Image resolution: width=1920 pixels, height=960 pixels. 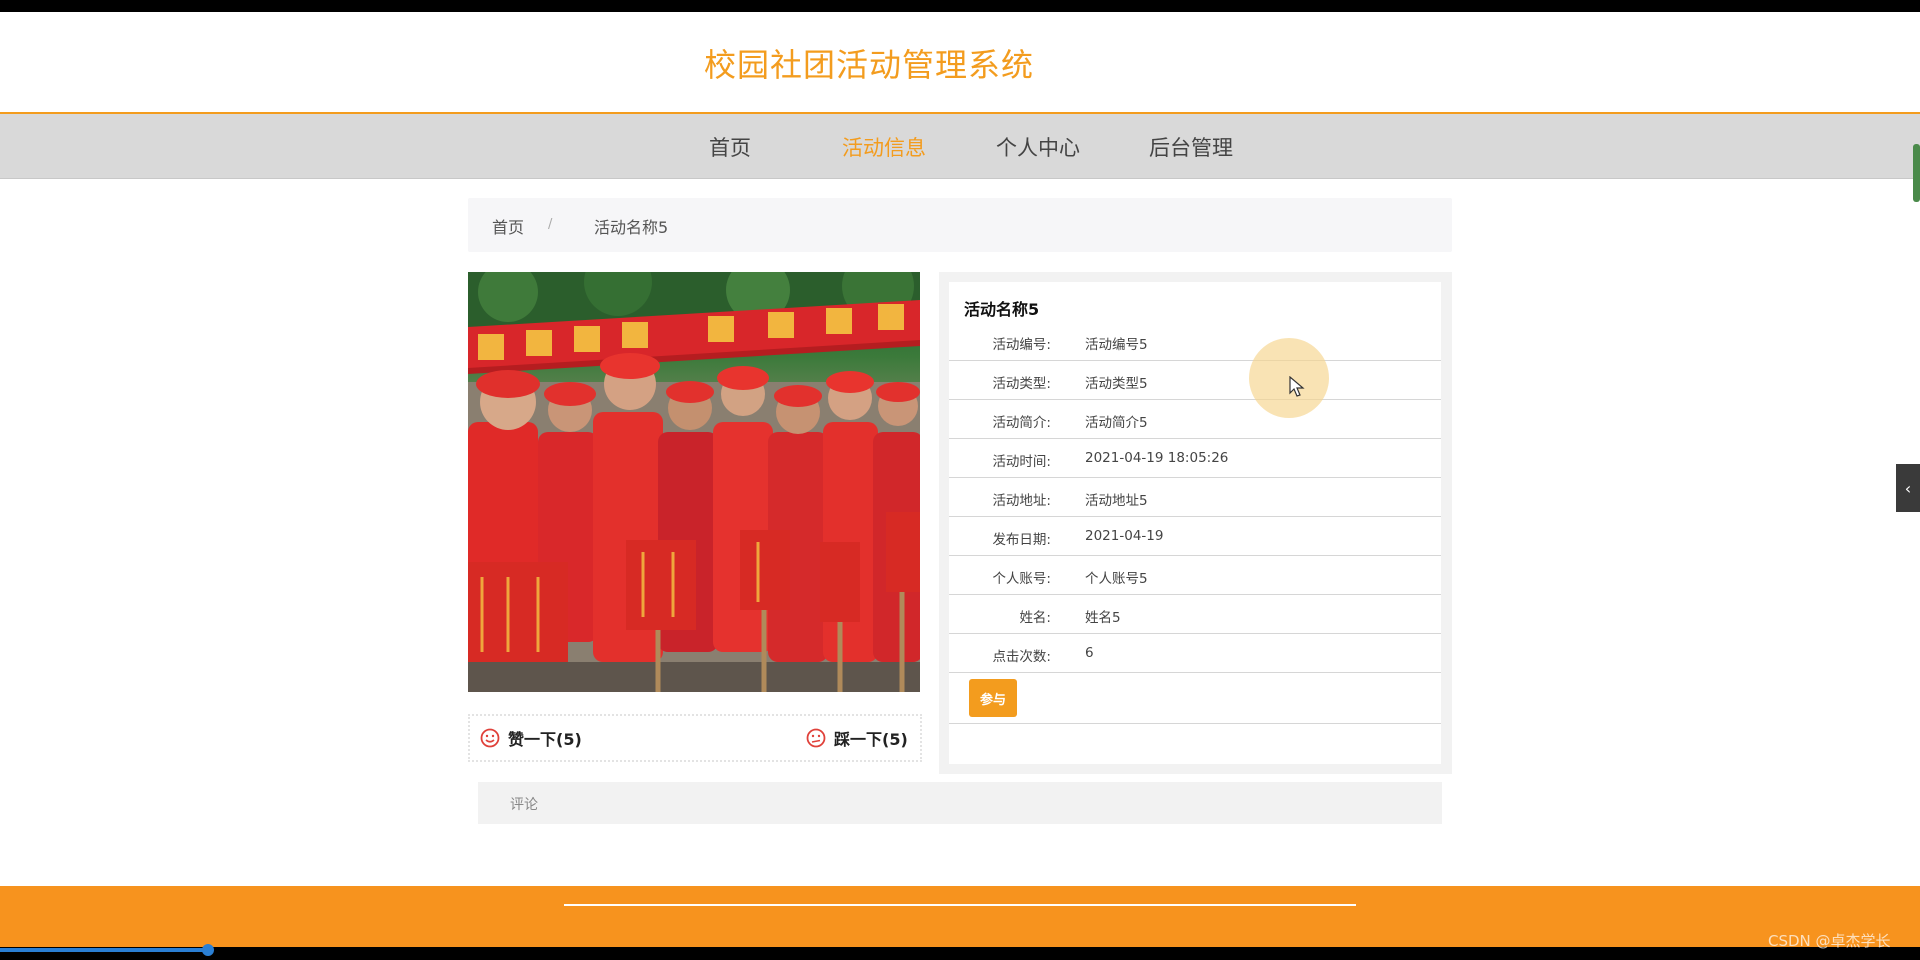 I want to click on detail-label: 活动简介:, so click(x=1021, y=423).